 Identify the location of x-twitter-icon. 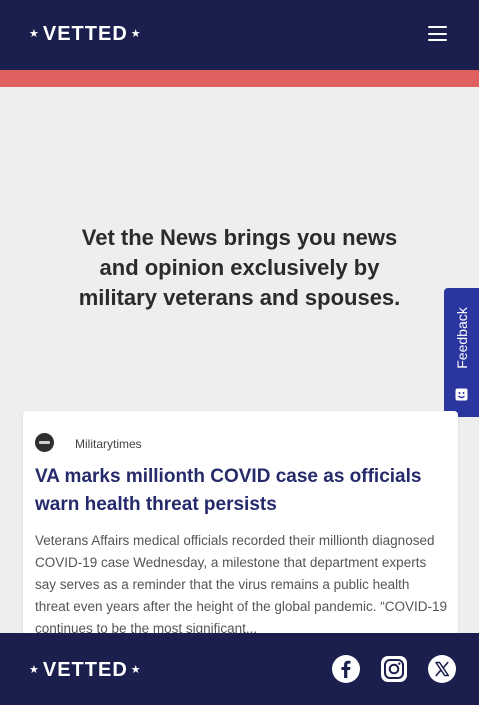
(442, 669).